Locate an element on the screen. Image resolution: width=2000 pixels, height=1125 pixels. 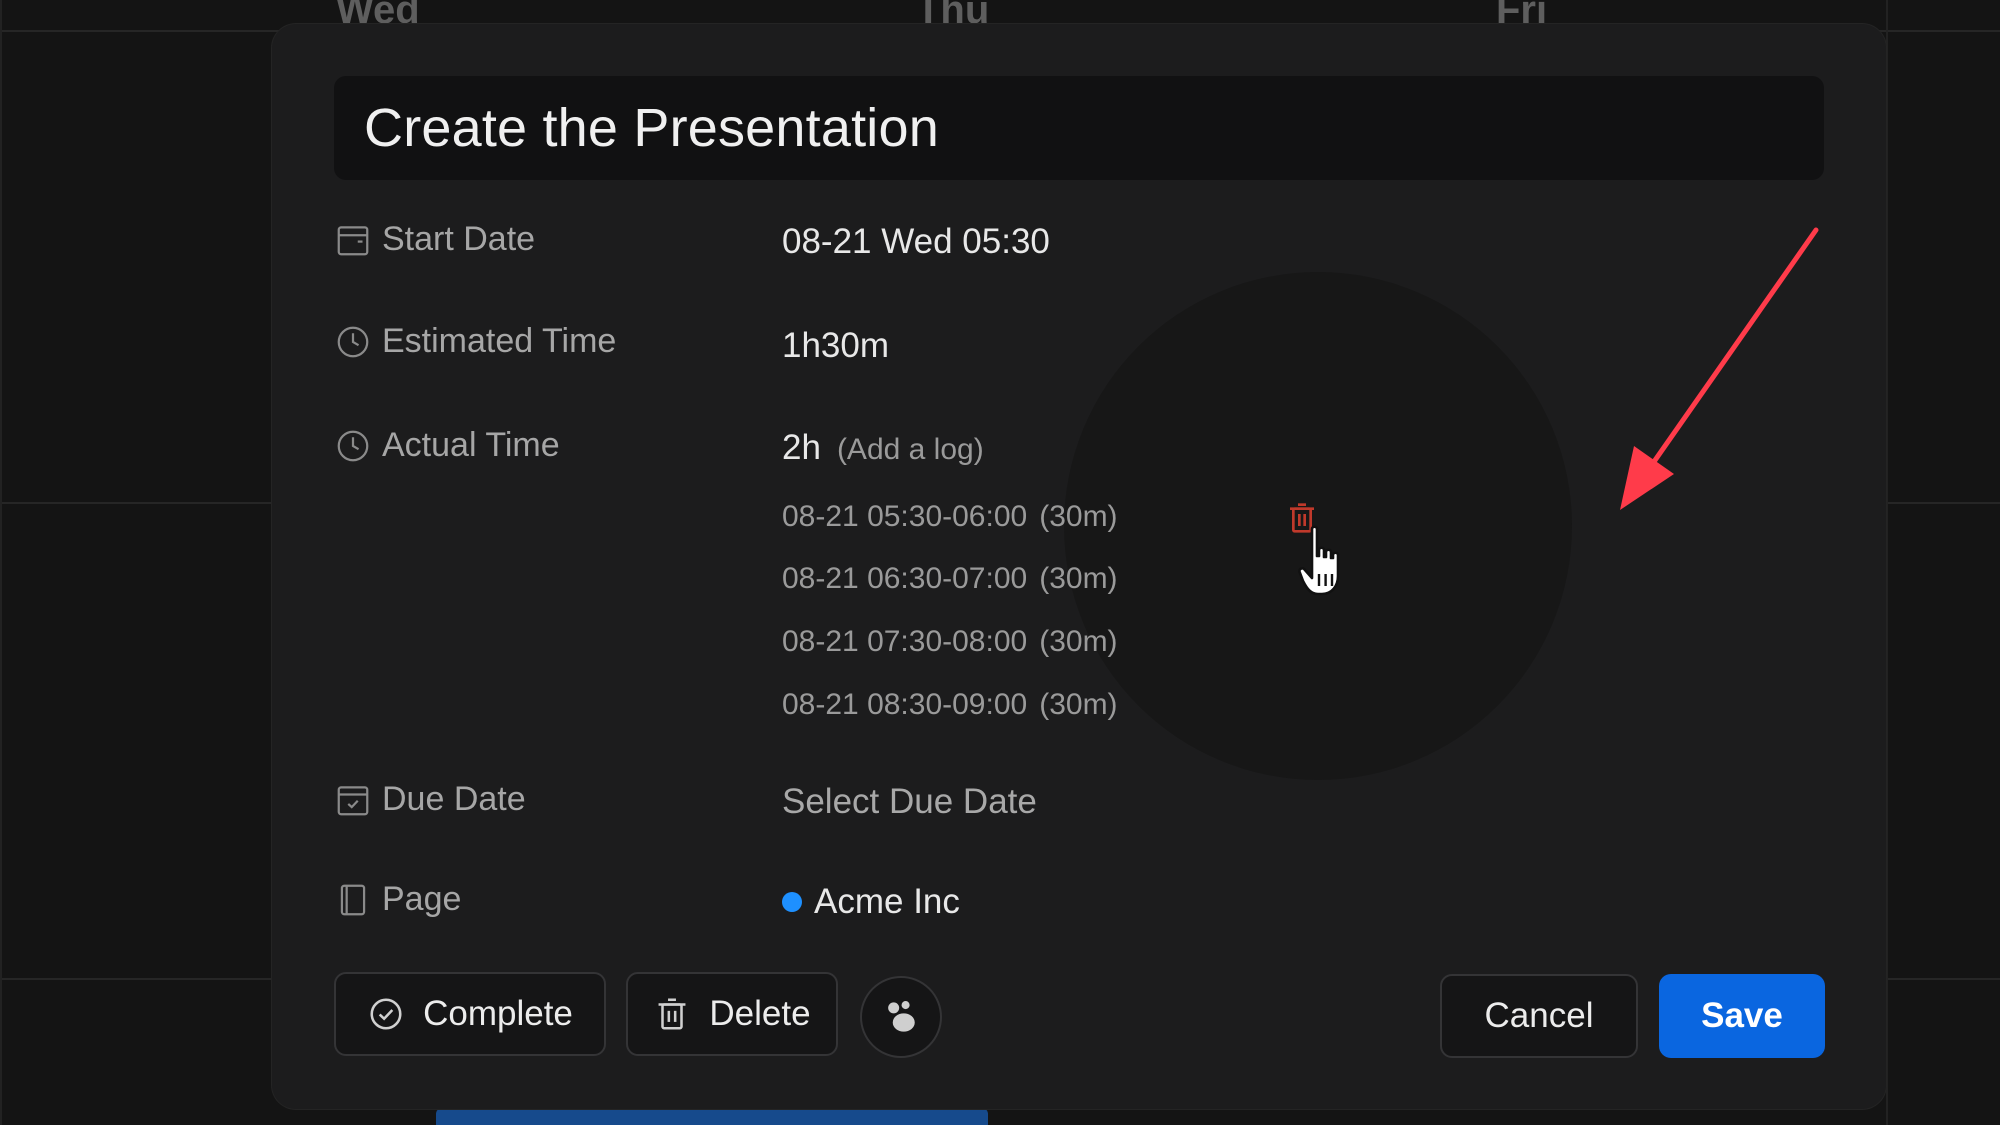
due-date-label-text: Due Date is located at coordinates (454, 799).